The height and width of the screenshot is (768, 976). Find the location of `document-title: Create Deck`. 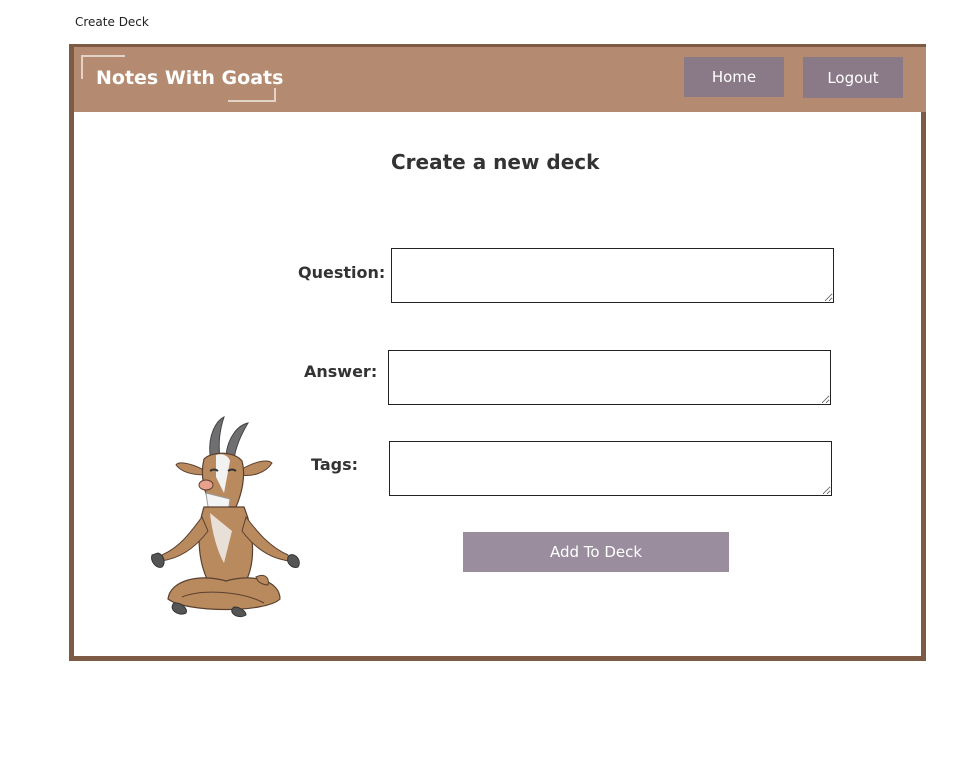

document-title: Create Deck is located at coordinates (112, 22).